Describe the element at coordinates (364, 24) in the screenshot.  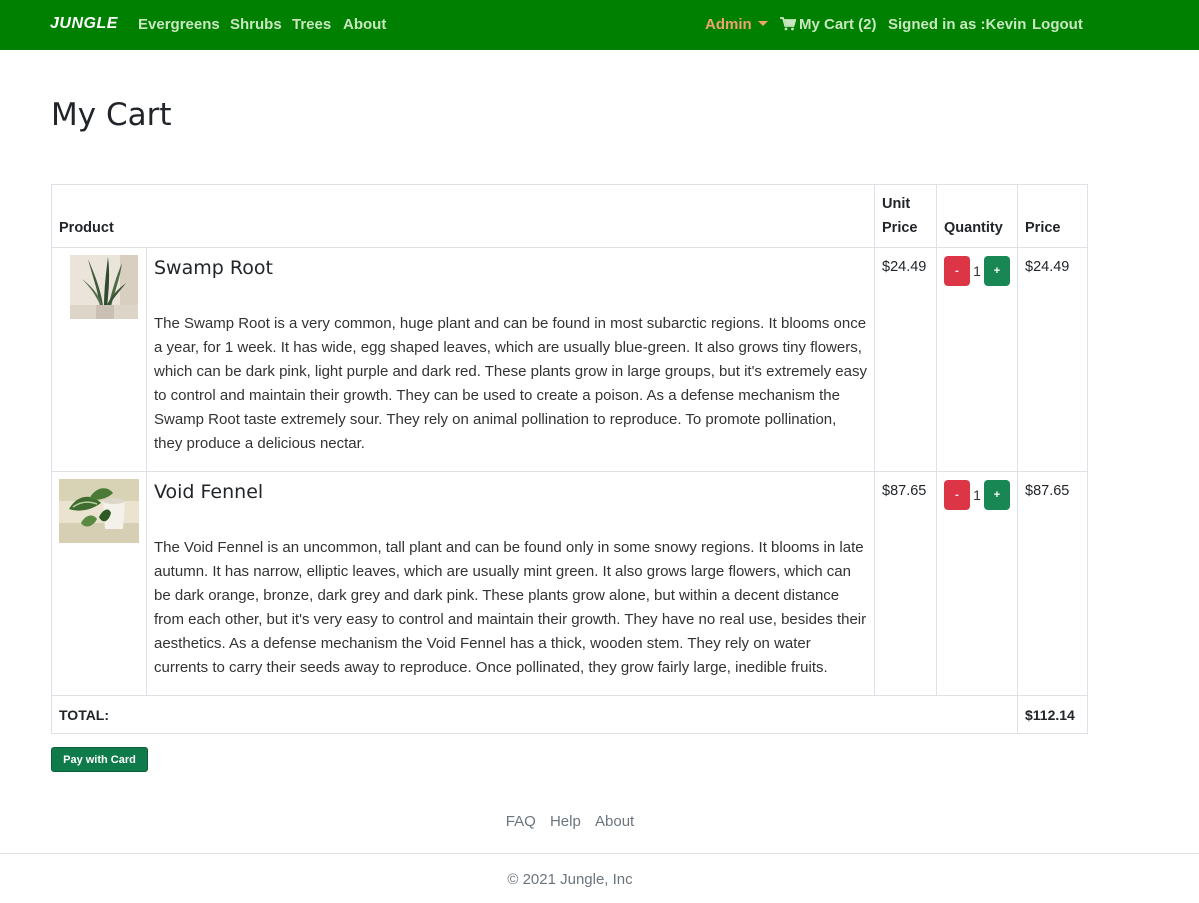
I see `nav-link-about: About` at that location.